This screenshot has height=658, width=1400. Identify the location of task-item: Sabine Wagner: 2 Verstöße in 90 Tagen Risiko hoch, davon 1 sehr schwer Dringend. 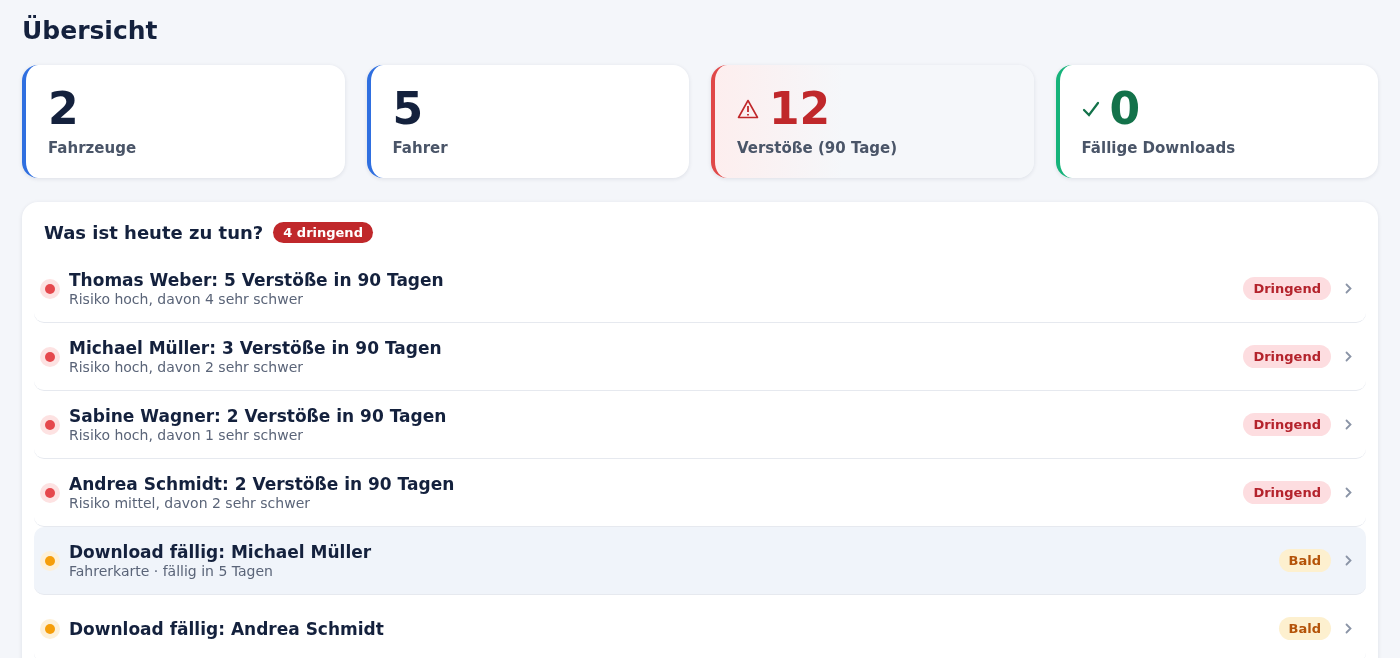
(700, 425).